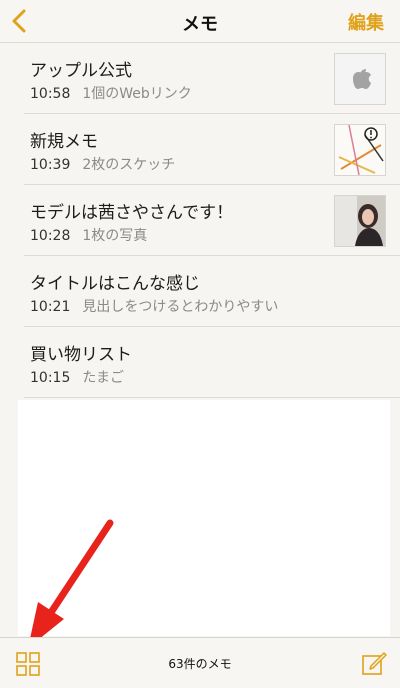 This screenshot has height=688, width=400. I want to click on note-subtitle: 10:21 見出しをつけるとわかりやすい, so click(154, 306).